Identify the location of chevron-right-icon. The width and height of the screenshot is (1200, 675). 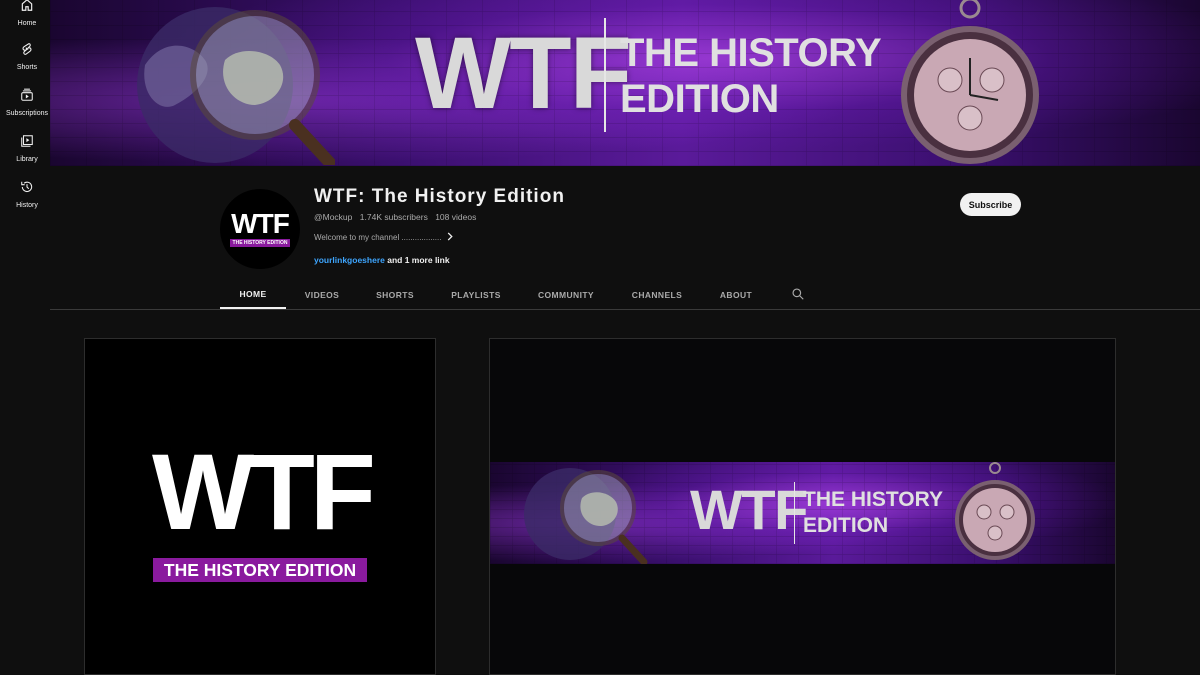
(450, 237).